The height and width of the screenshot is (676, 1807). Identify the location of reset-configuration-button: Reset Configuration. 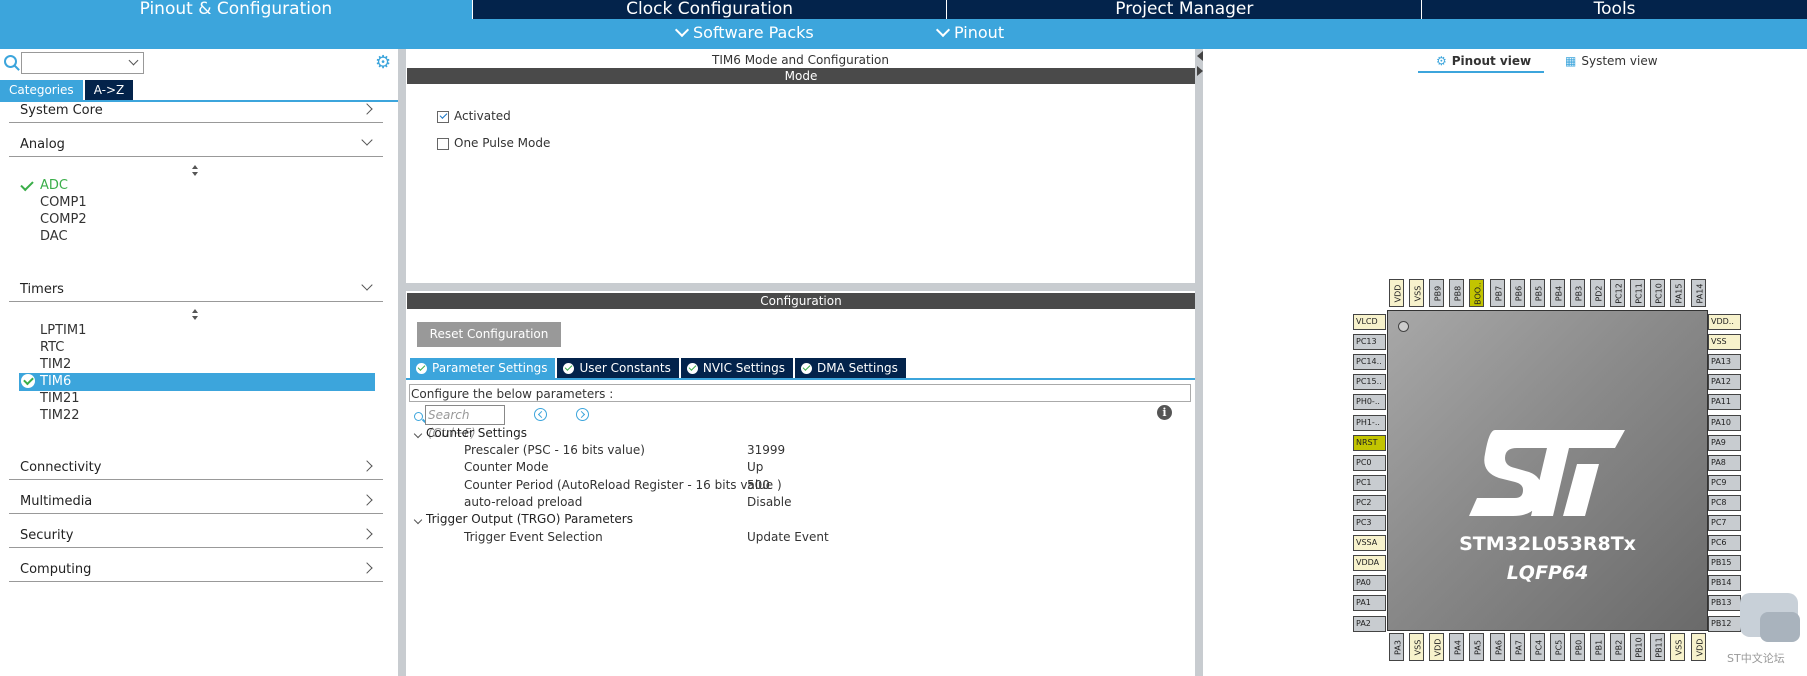
(489, 334).